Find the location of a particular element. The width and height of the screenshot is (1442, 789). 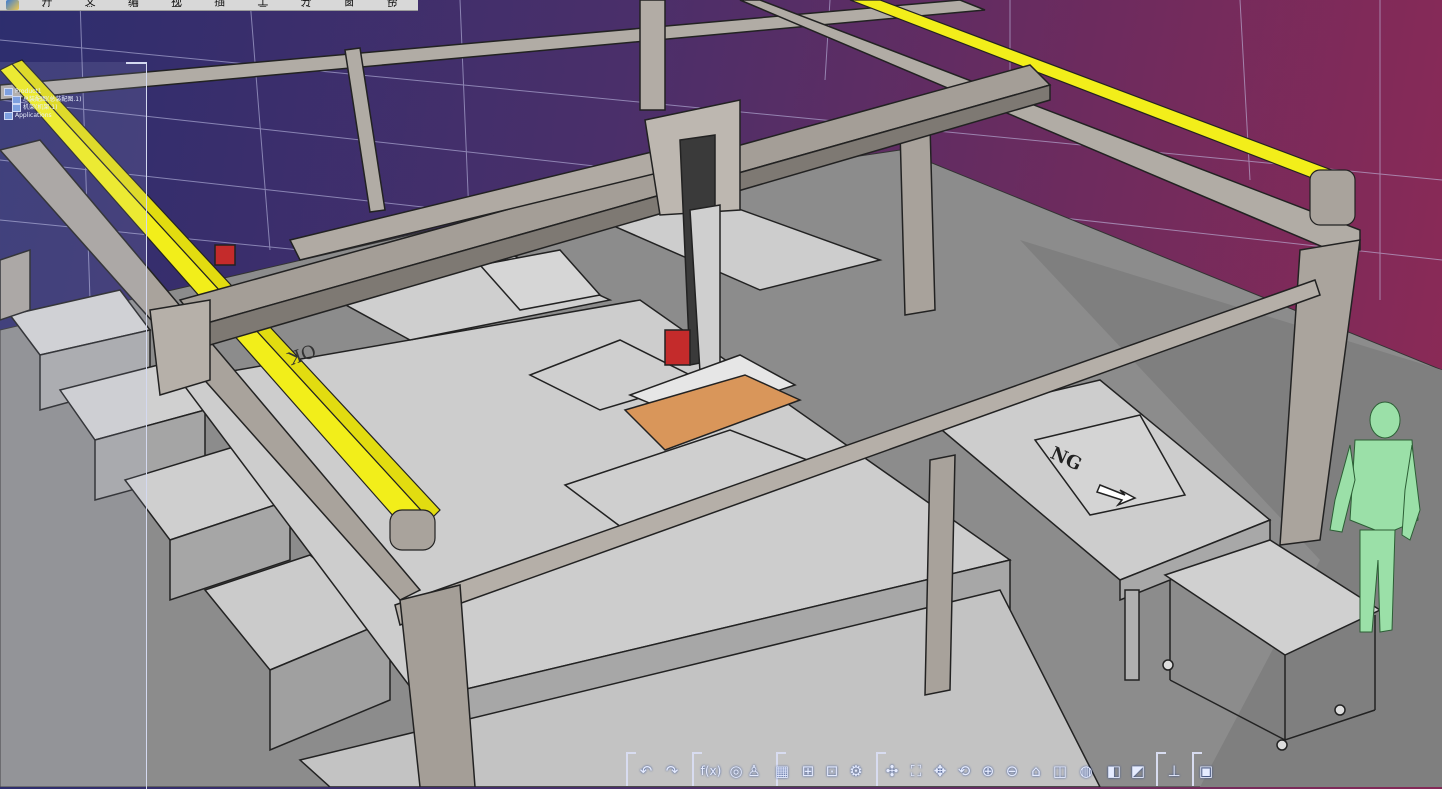

app-logo-icon is located at coordinates (13, 5).